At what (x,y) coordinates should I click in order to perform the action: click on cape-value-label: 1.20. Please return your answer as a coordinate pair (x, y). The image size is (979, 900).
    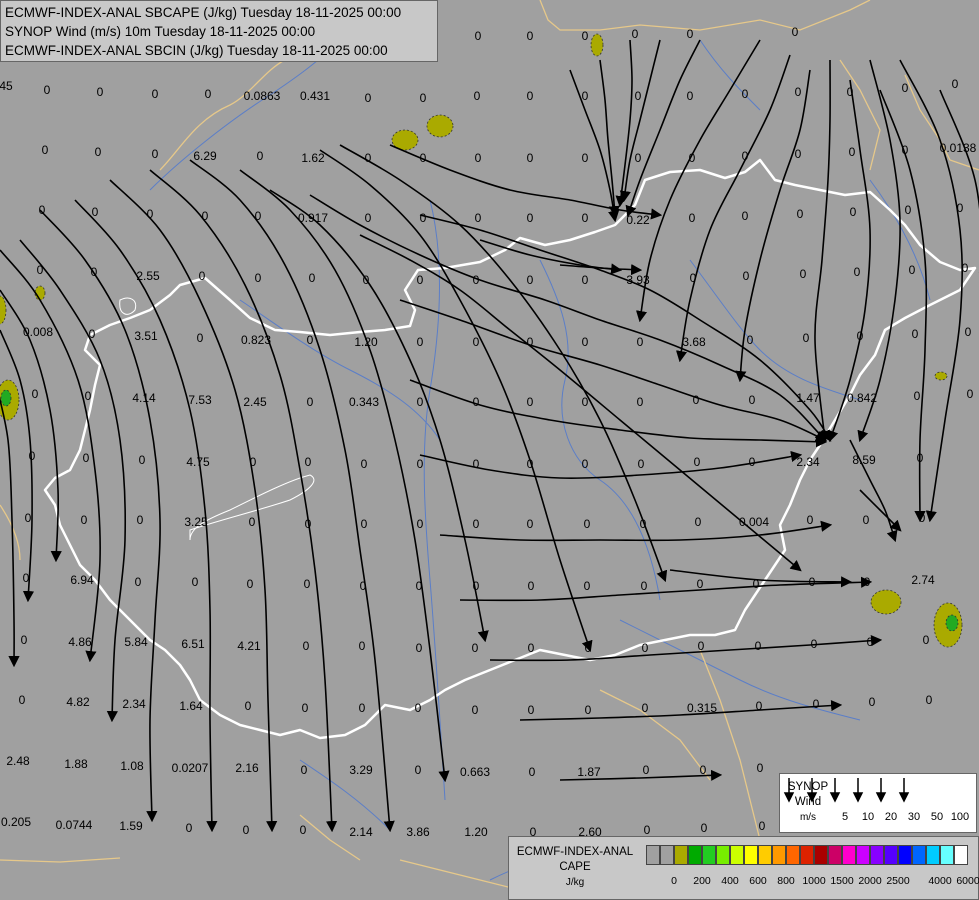
    Looking at the image, I should click on (366, 342).